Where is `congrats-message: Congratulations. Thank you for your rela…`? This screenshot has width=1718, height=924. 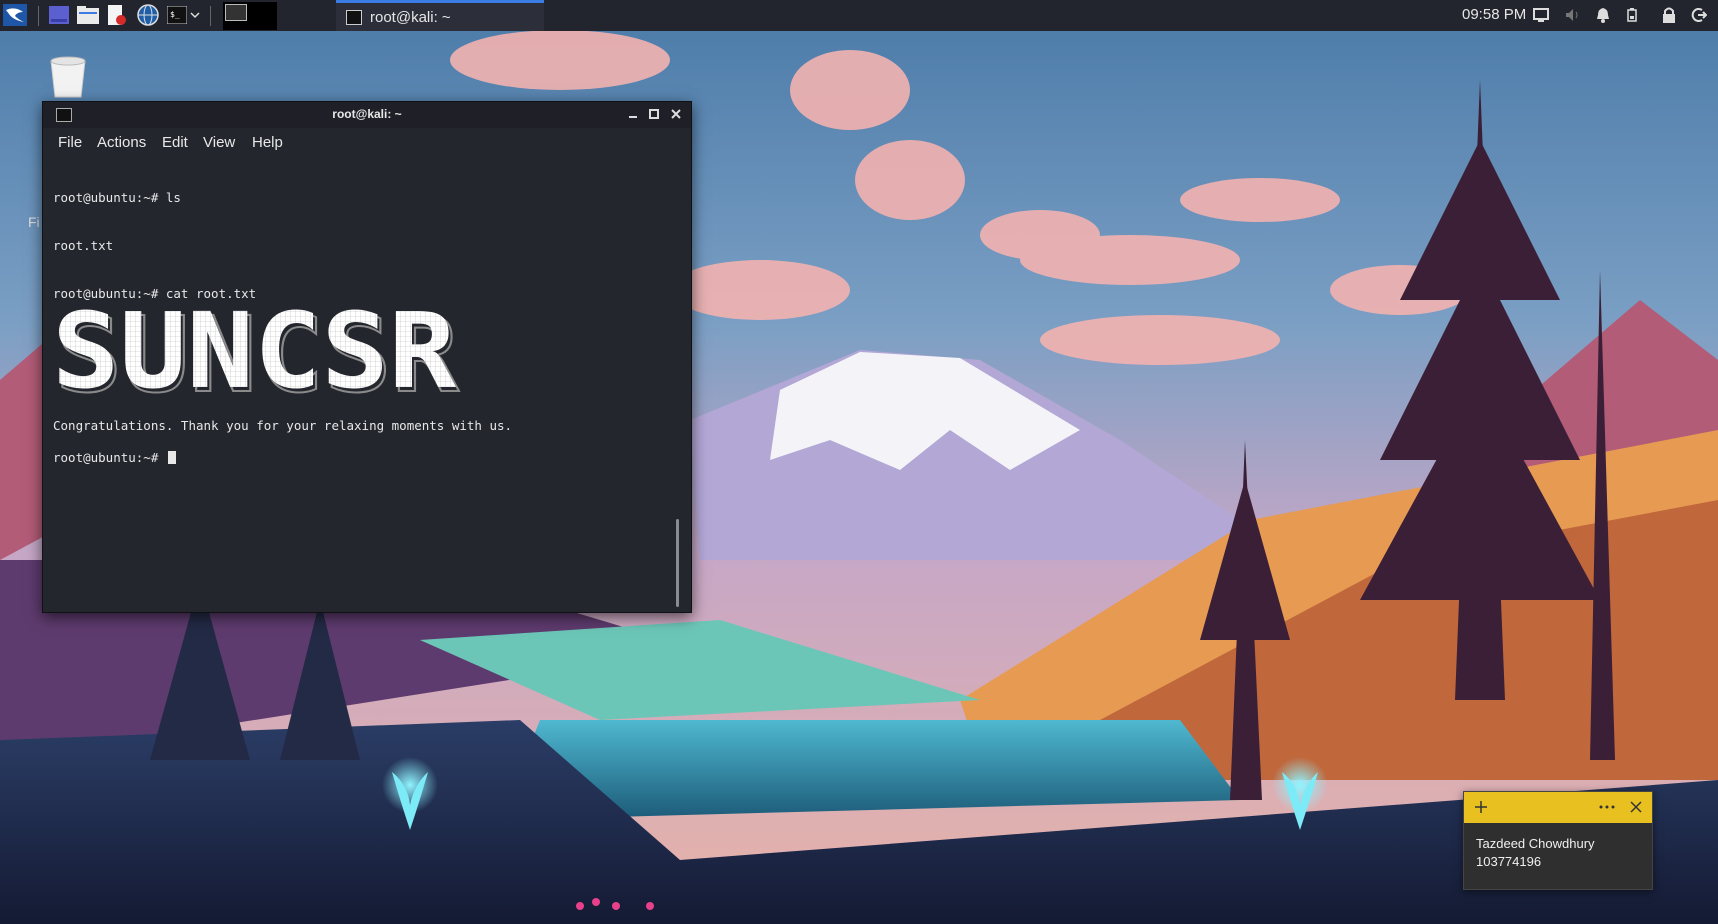
congrats-message: Congratulations. Thank you for your rela… is located at coordinates (283, 425).